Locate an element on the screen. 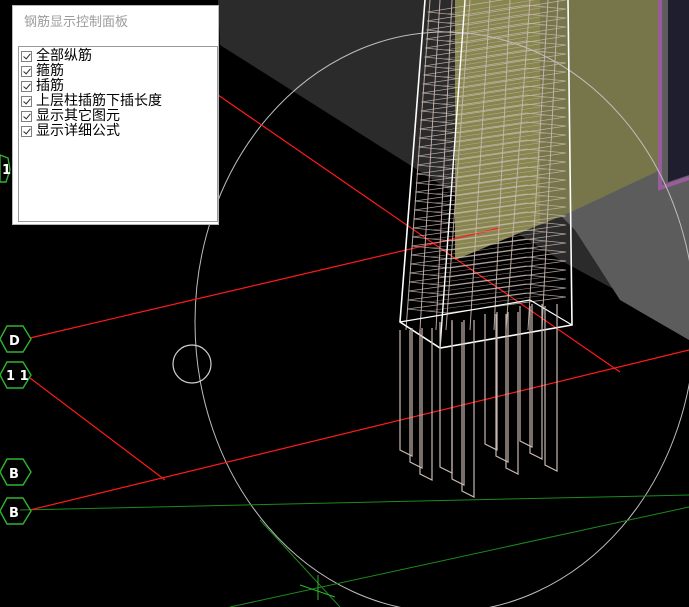 This screenshot has width=689, height=607. options-list: 全部纵筋 箍筋 插筋 上层柱插筋下插长度 显示其它图元 显示详细公式 is located at coordinates (118, 134).